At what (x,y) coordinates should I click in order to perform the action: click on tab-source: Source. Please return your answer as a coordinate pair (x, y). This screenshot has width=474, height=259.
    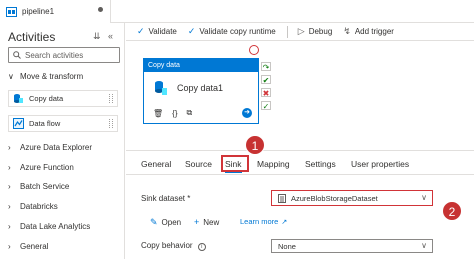
    Looking at the image, I should click on (198, 164).